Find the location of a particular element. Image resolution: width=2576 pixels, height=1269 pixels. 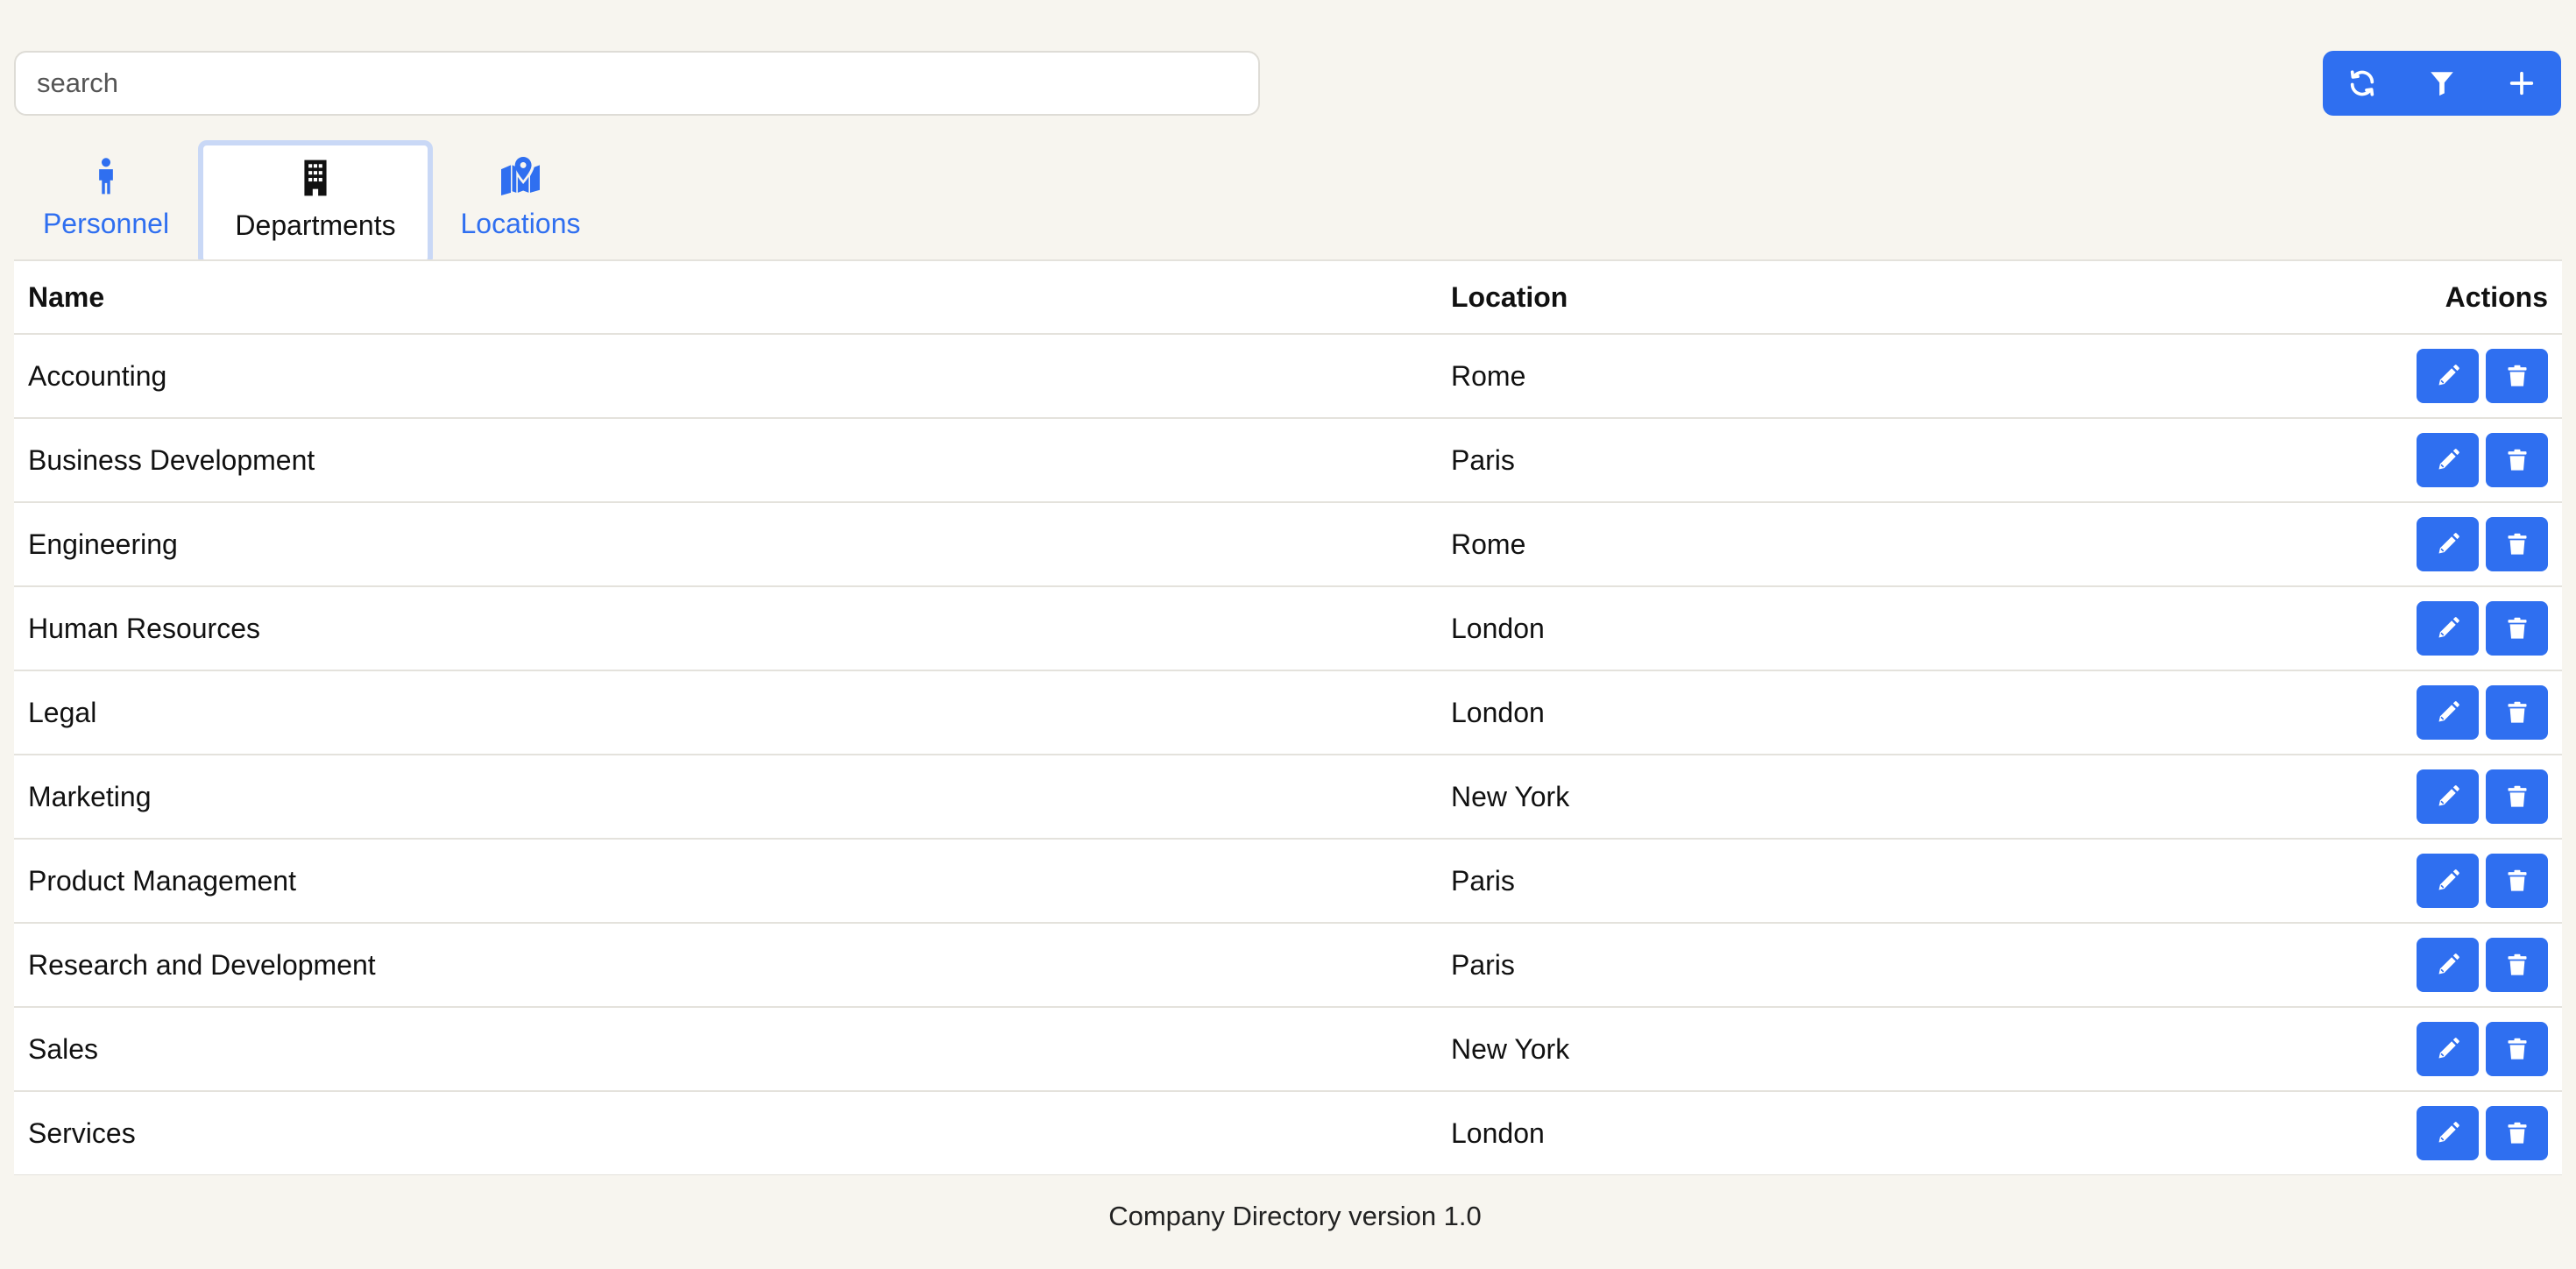

table-row: Accounting Rome is located at coordinates (1288, 377).